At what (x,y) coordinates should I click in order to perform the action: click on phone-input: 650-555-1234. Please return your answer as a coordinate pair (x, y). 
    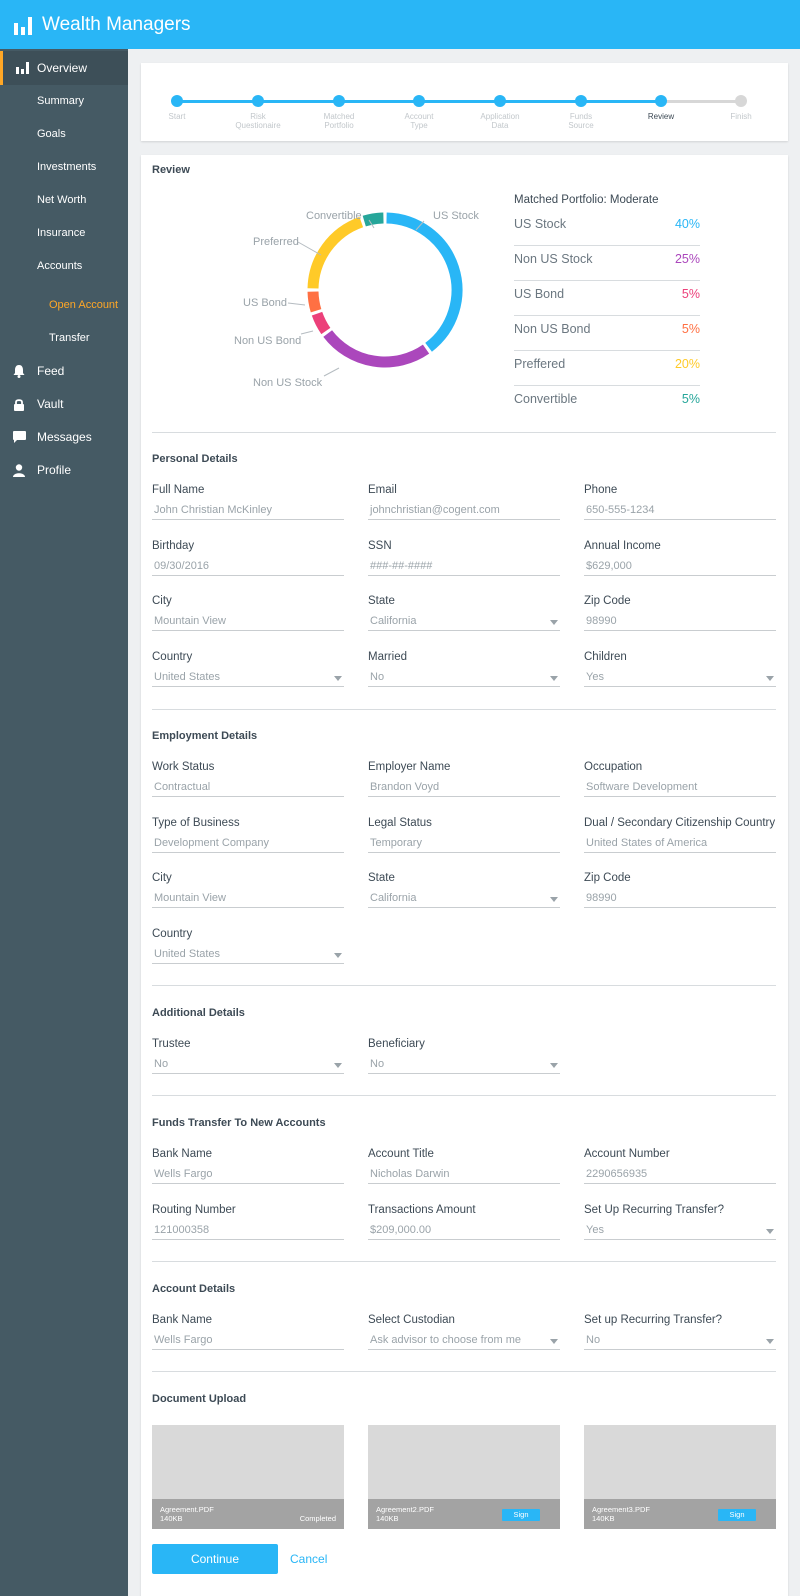
    Looking at the image, I should click on (680, 512).